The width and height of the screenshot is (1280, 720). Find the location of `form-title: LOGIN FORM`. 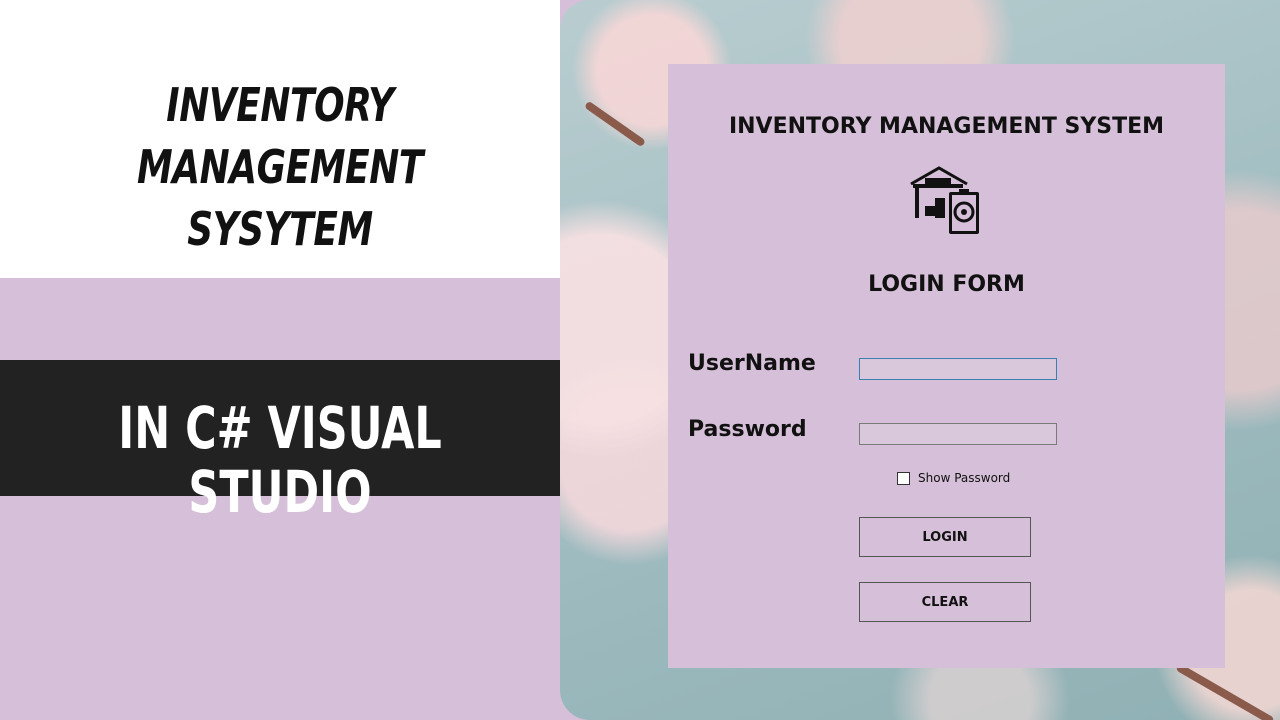

form-title: LOGIN FORM is located at coordinates (946, 284).